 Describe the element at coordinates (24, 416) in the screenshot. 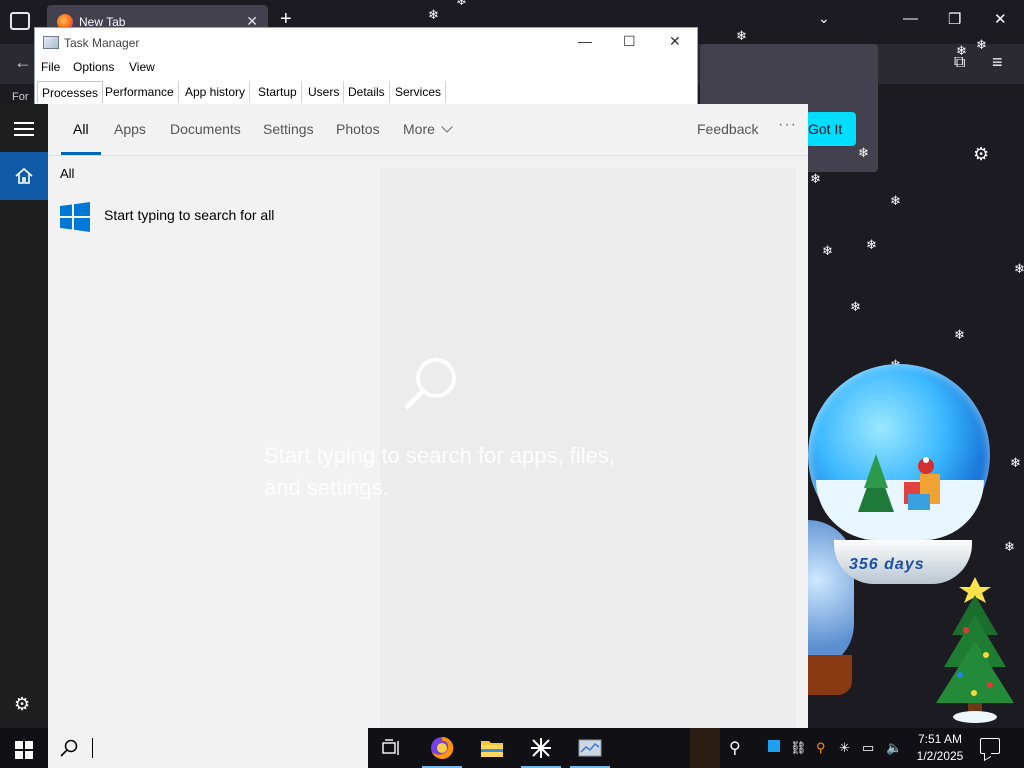

I see `start-rail: ⚙` at that location.